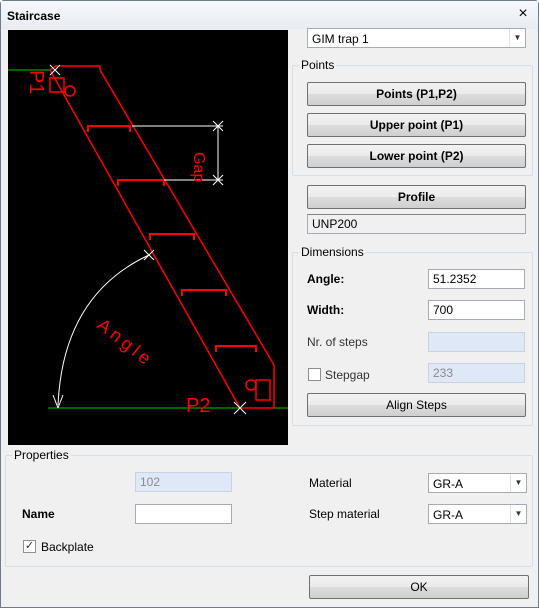 The height and width of the screenshot is (608, 539). What do you see at coordinates (476, 342) in the screenshot?
I see `steps-input` at bounding box center [476, 342].